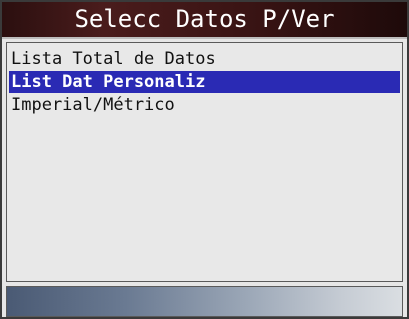 This screenshot has height=319, width=409. I want to click on title-bar: Selecc Datos P/Ver, so click(204, 20).